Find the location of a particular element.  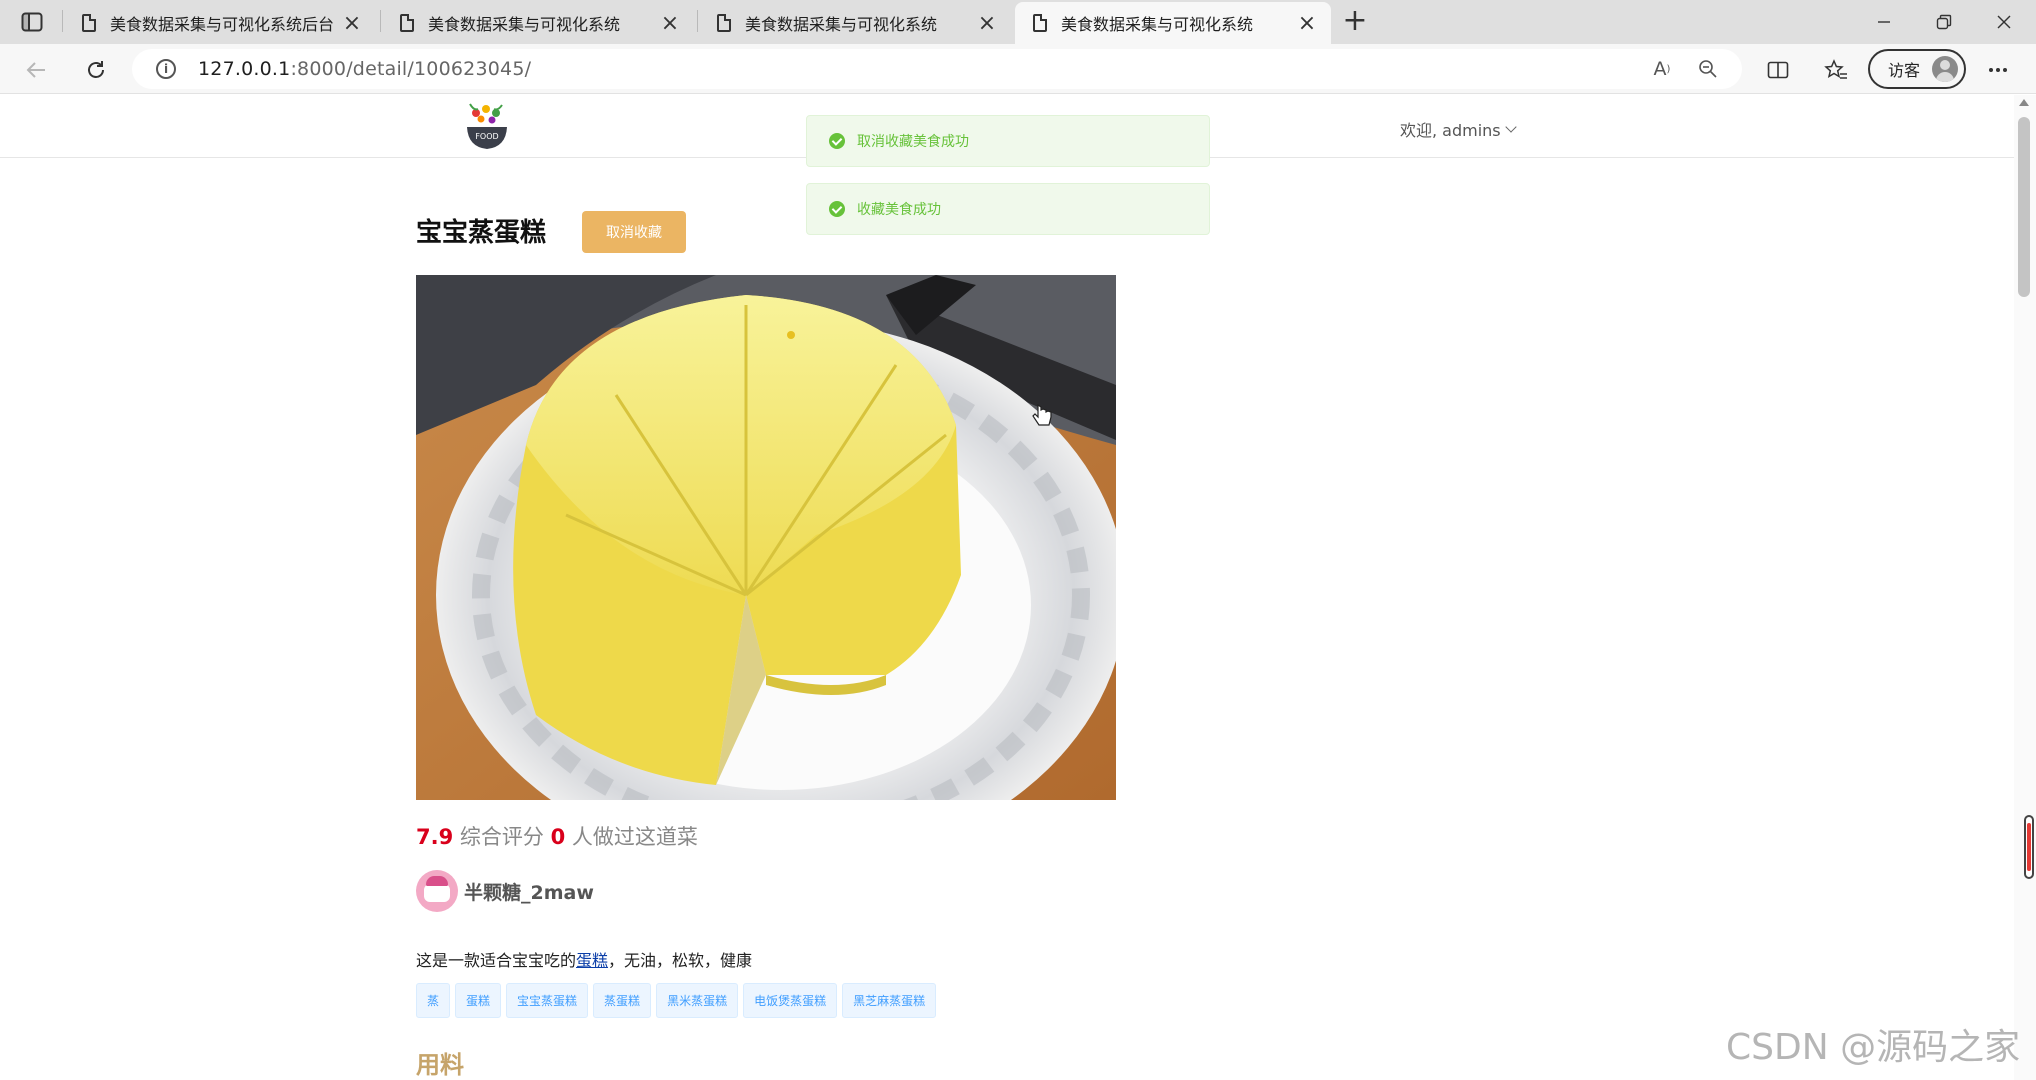

tag: 蒸 is located at coordinates (433, 1000).